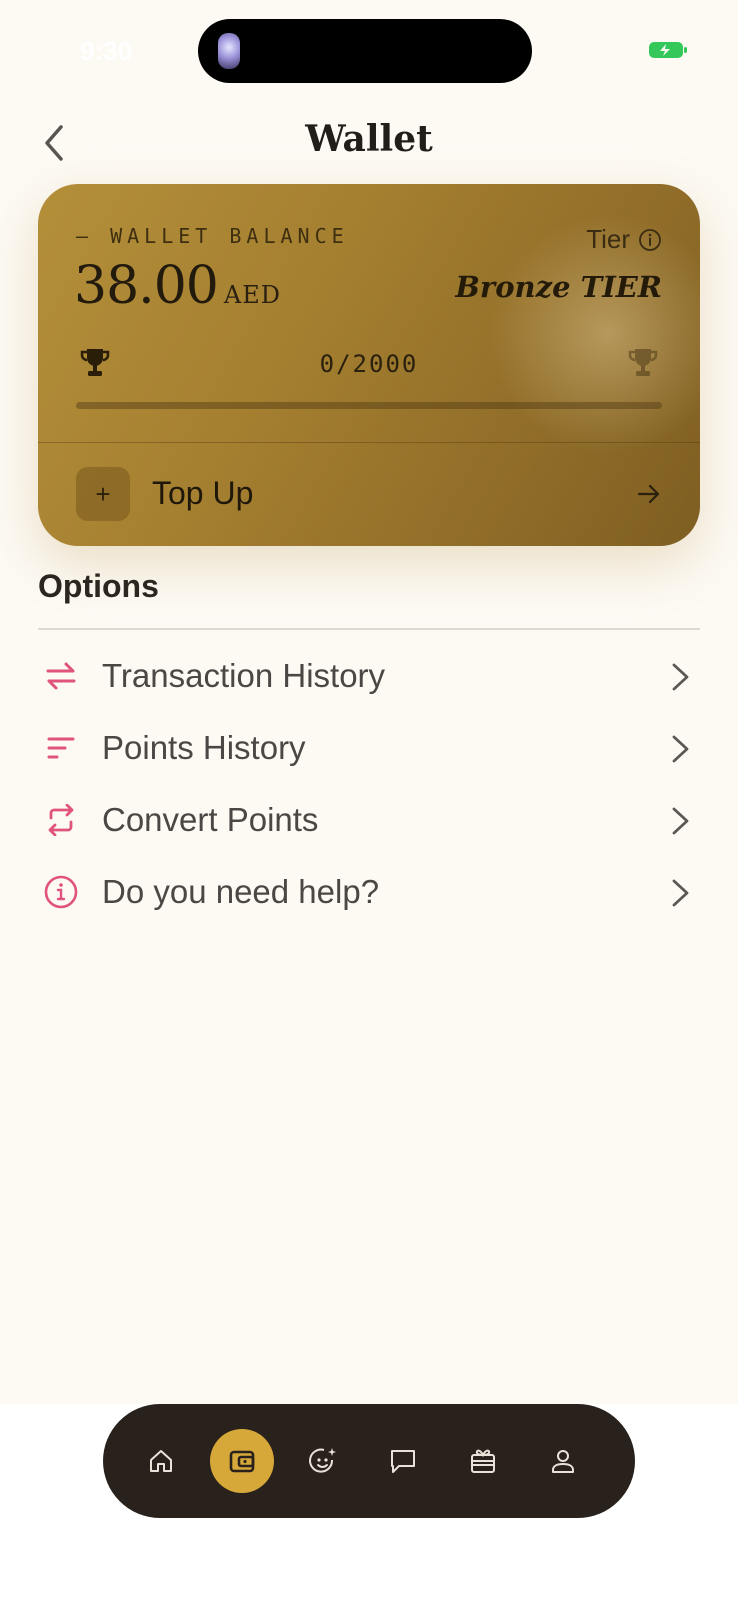  Describe the element at coordinates (146, 286) in the screenshot. I see `balance-value: 38.00` at that location.